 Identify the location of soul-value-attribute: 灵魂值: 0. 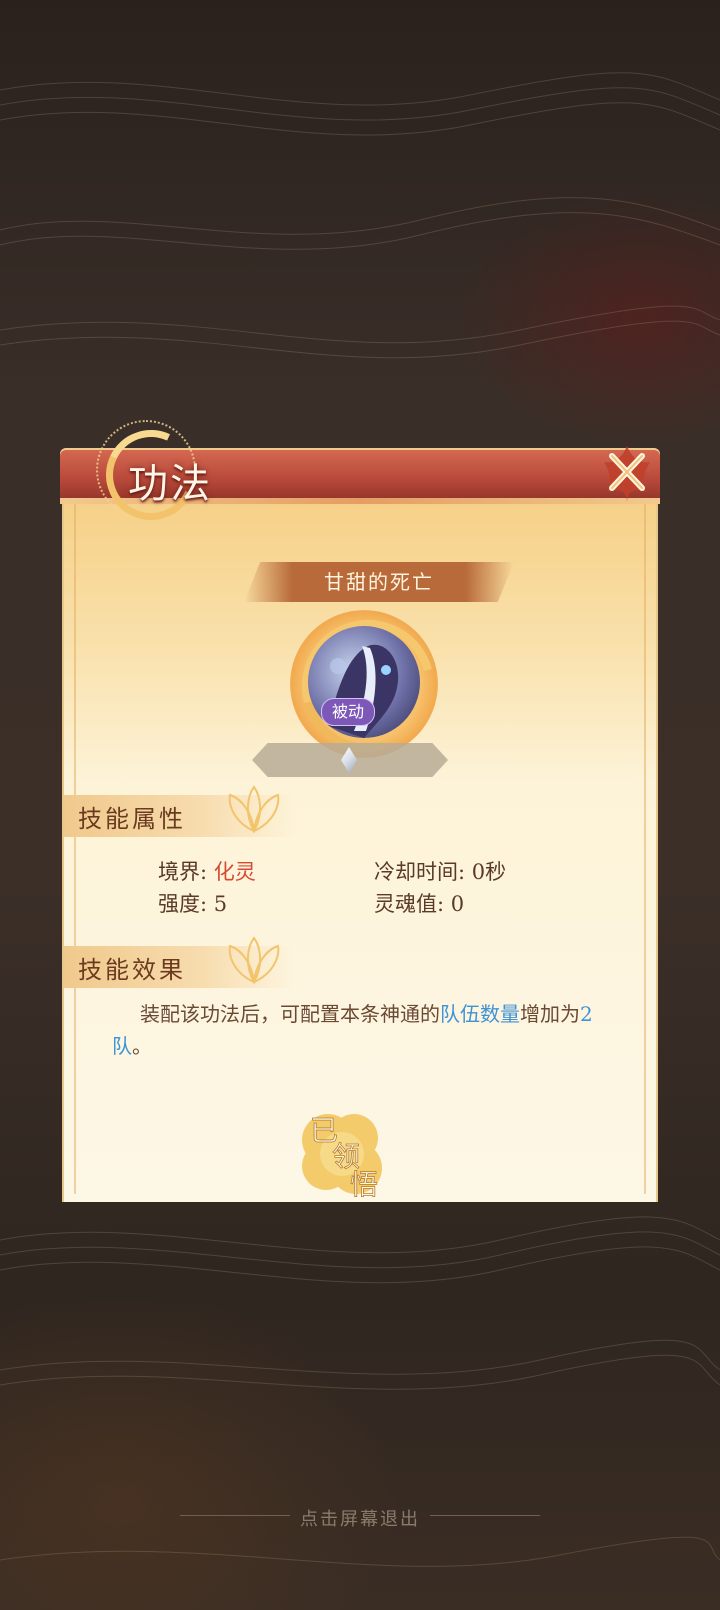
(419, 904).